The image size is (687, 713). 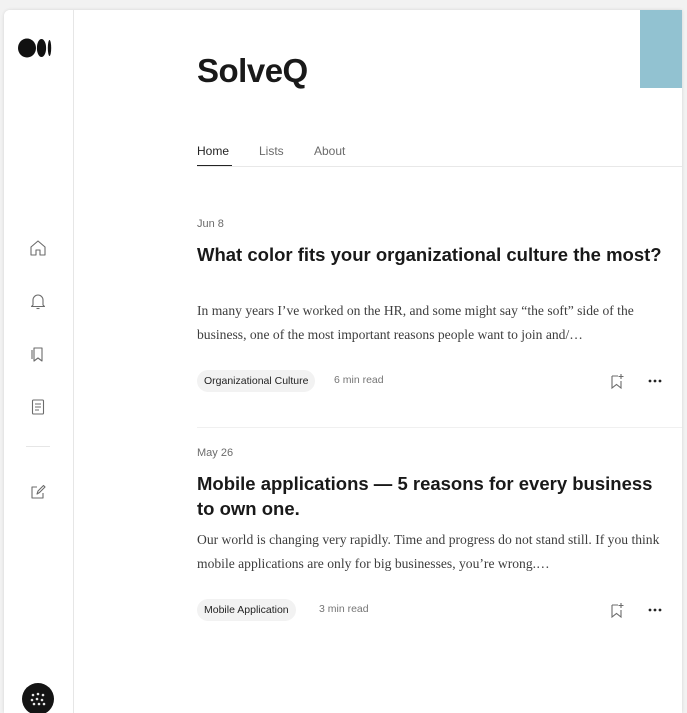 I want to click on medium-logo-icon, so click(x=40, y=48).